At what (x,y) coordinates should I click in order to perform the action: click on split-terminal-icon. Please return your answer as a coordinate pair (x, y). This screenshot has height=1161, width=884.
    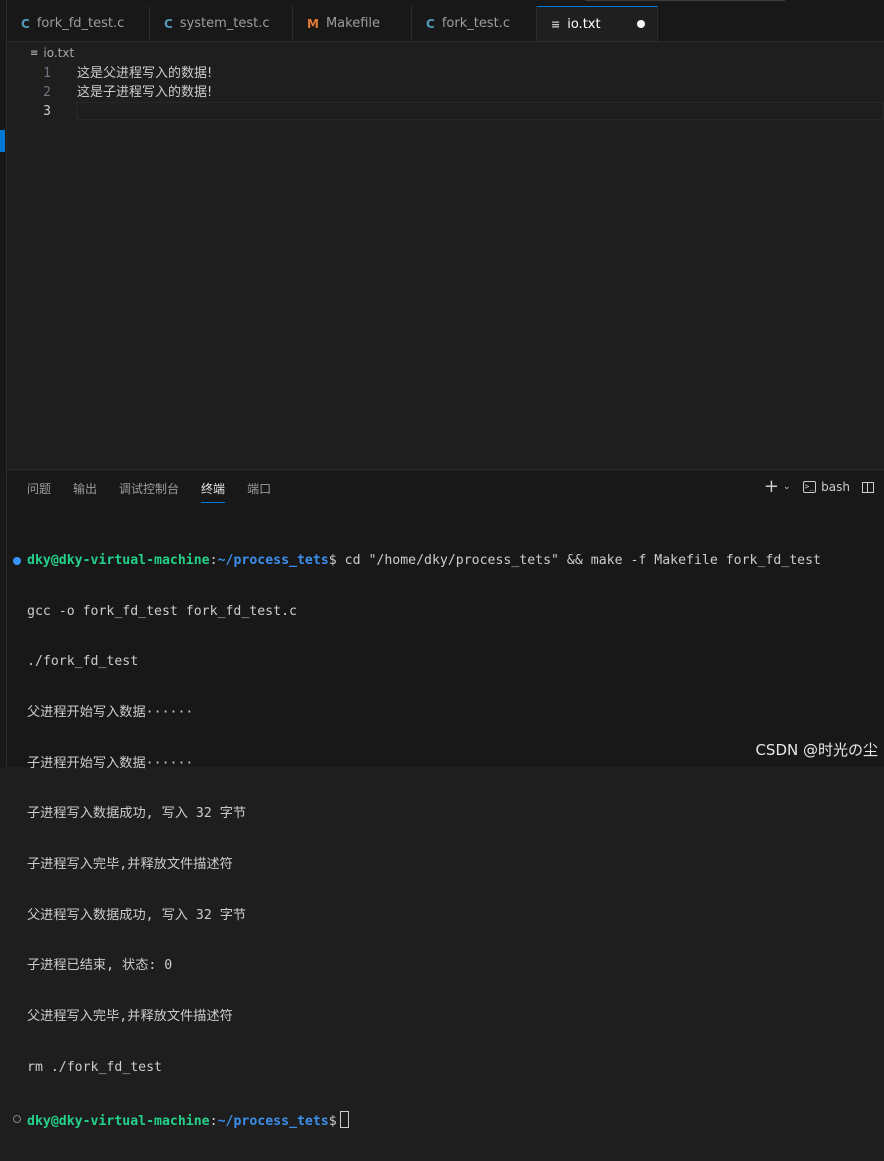
    Looking at the image, I should click on (868, 487).